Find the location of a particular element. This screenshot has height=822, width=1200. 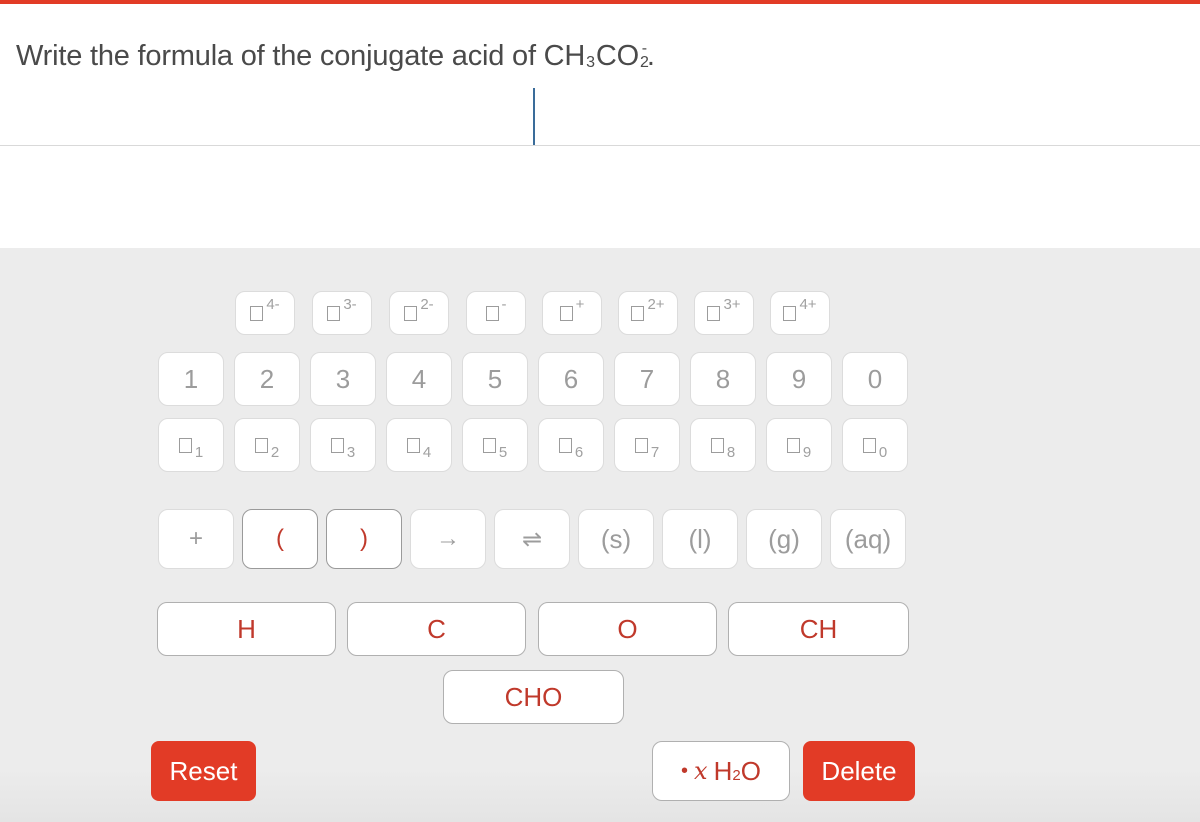

superscript-minus-button: - is located at coordinates (496, 313).